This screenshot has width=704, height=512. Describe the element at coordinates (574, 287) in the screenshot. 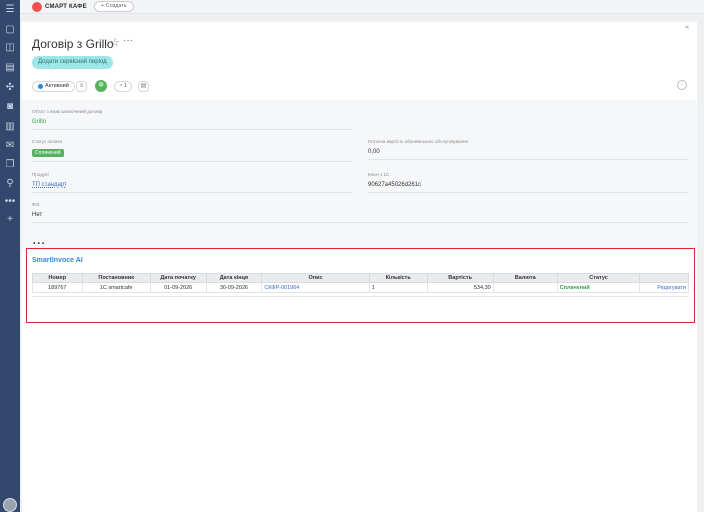

I see `paid-status: Сплачений` at that location.